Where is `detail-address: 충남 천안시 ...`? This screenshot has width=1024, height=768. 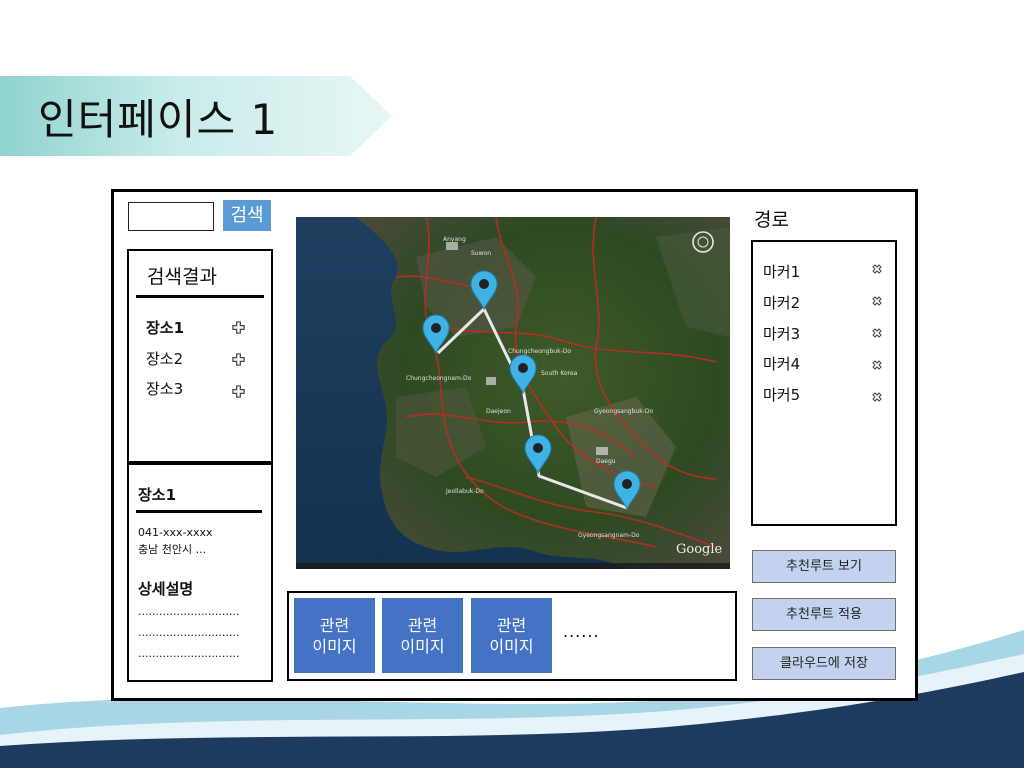 detail-address: 충남 천안시 ... is located at coordinates (172, 549).